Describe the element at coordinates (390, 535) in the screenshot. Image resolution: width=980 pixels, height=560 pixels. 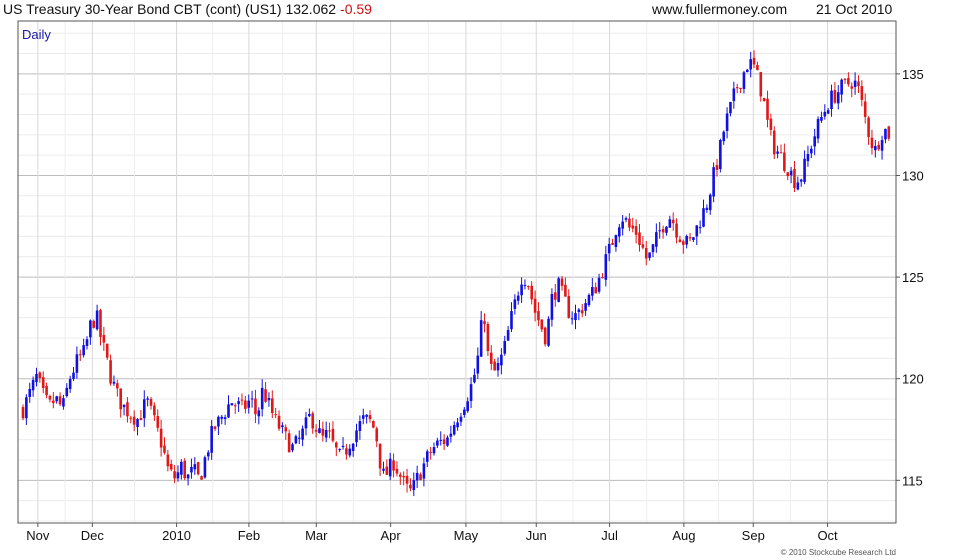
I see `x-tick-label: Apr` at that location.